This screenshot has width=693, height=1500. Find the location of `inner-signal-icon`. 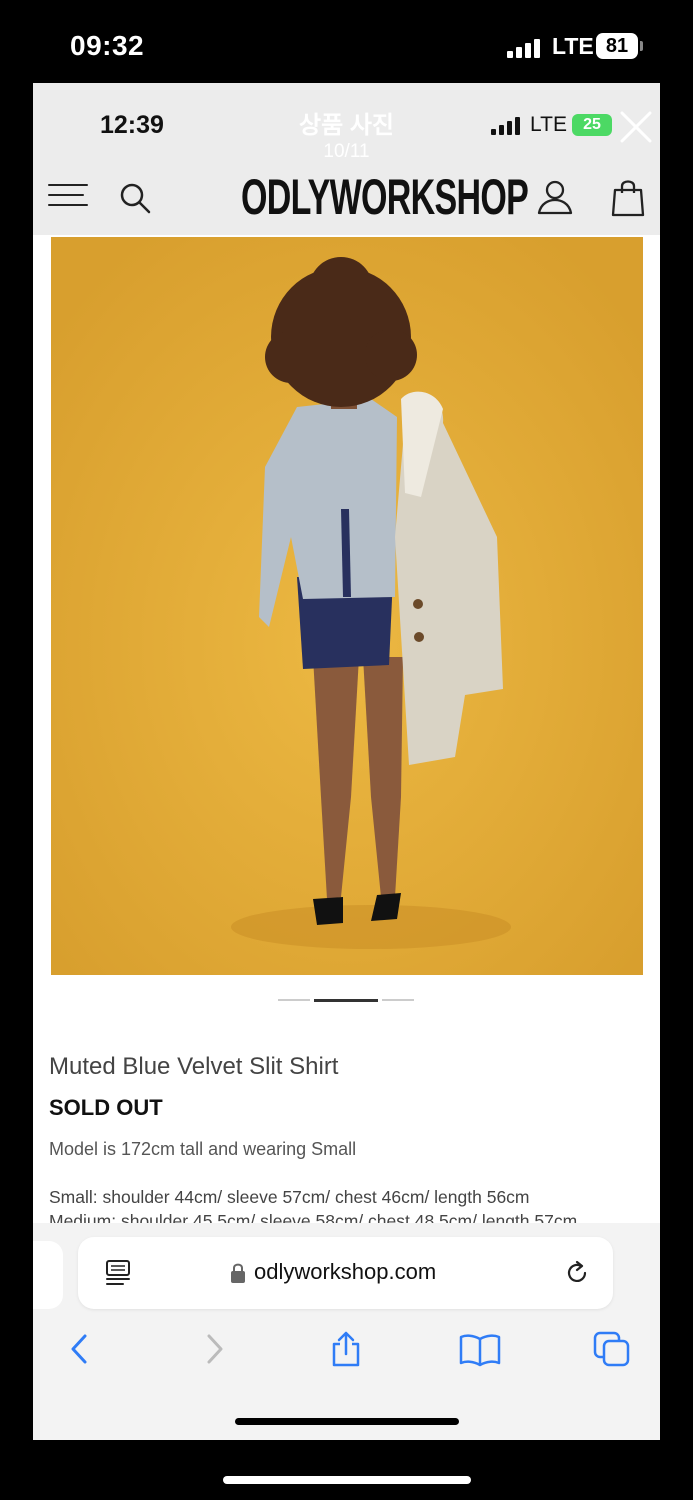

inner-signal-icon is located at coordinates (507, 126).